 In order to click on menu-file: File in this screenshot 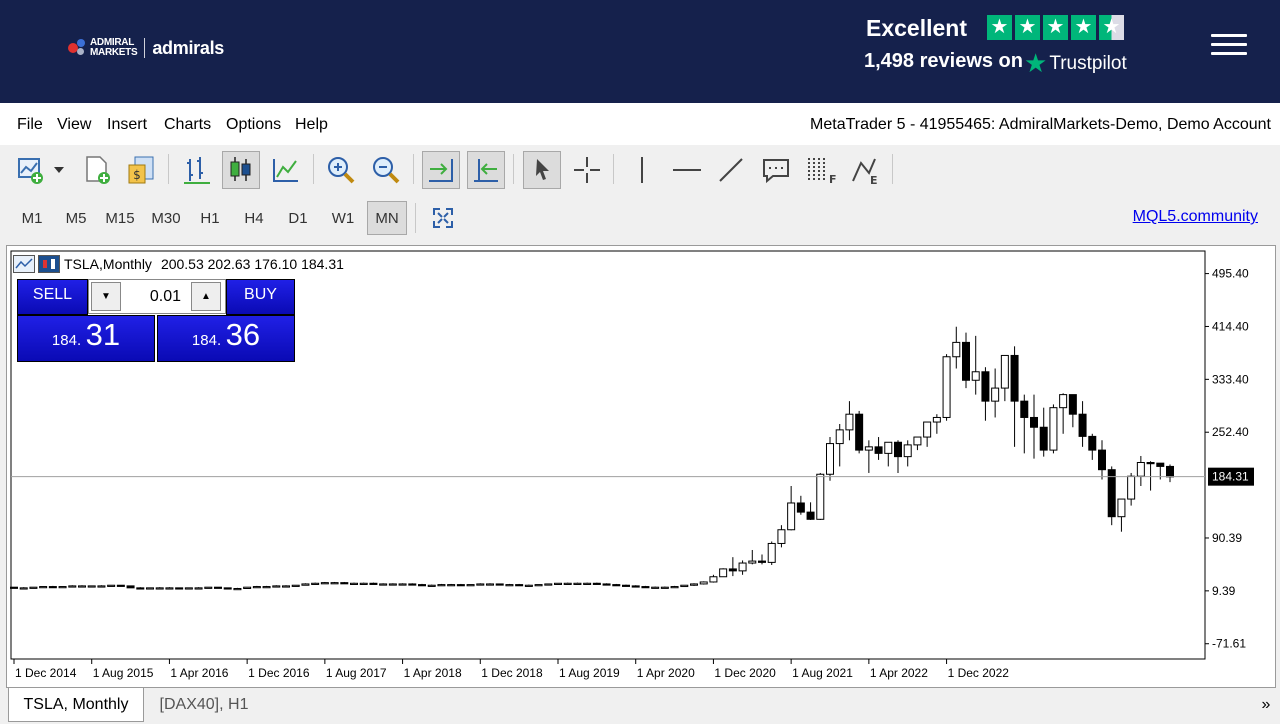, I will do `click(30, 125)`.